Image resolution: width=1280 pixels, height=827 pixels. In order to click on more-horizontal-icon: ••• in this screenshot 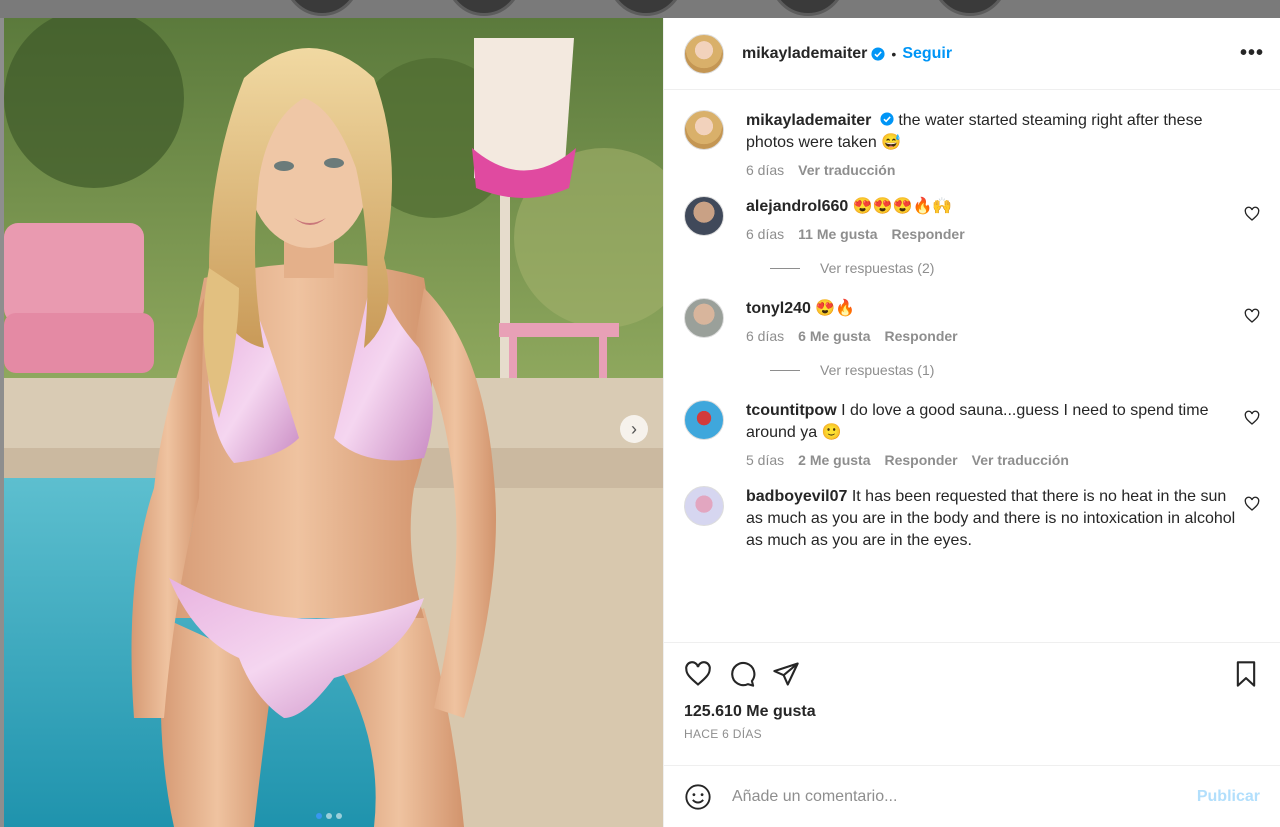, I will do `click(1252, 53)`.